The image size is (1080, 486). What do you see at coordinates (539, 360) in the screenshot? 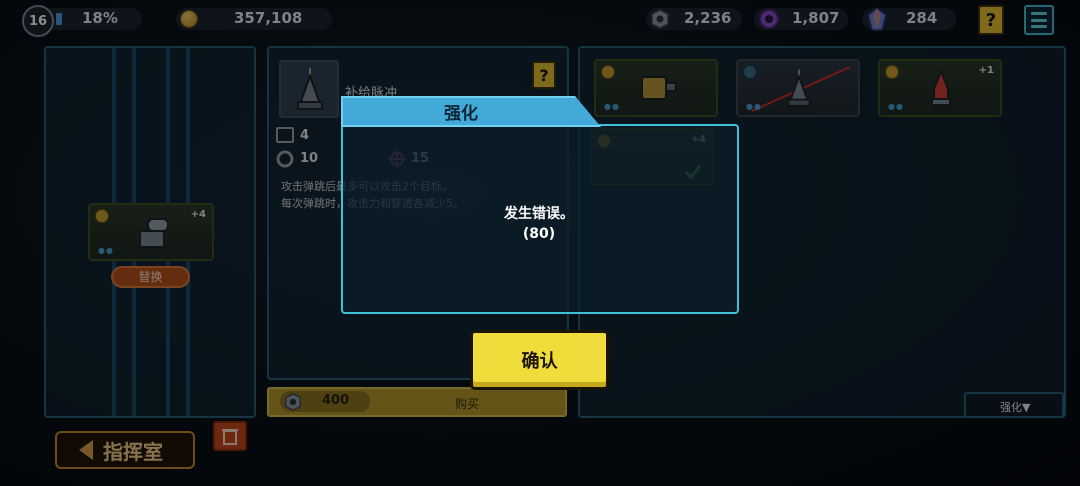
I see `confirm-button: 确认` at bounding box center [539, 360].